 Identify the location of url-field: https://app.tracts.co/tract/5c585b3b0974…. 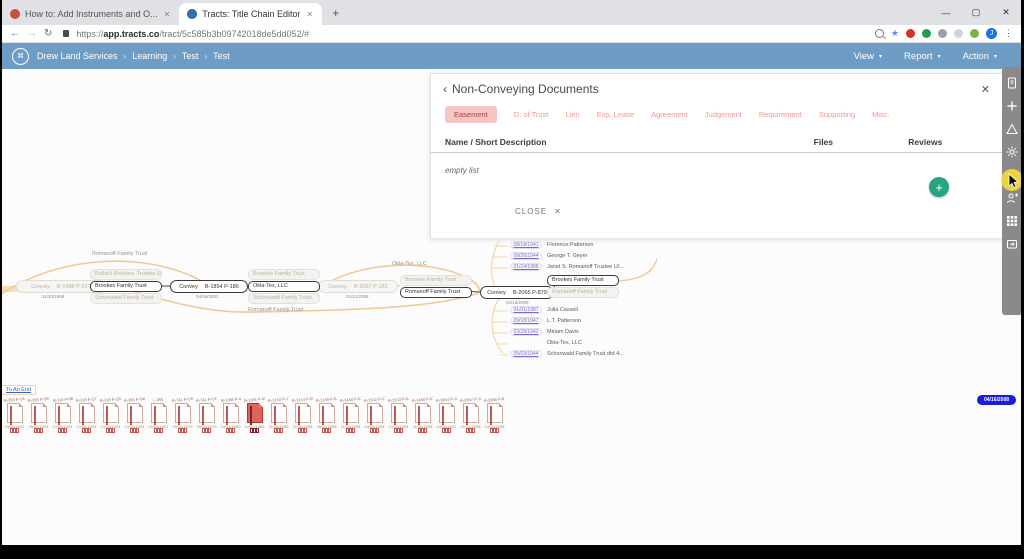
(472, 34).